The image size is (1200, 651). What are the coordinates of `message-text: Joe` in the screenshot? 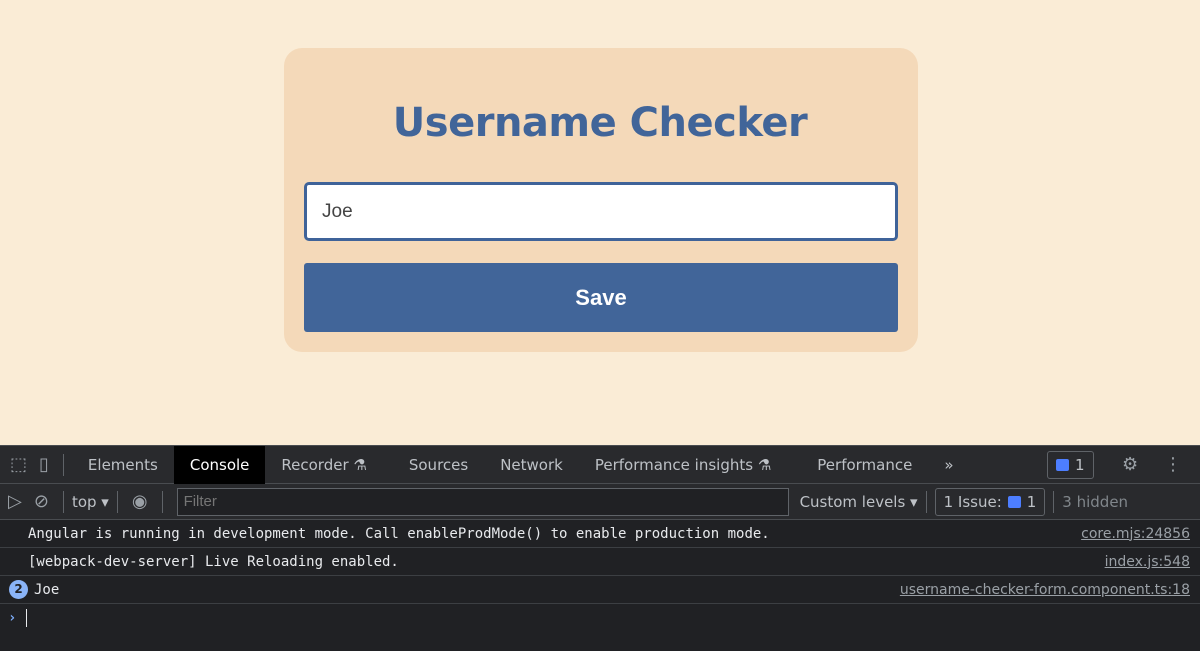 It's located at (47, 589).